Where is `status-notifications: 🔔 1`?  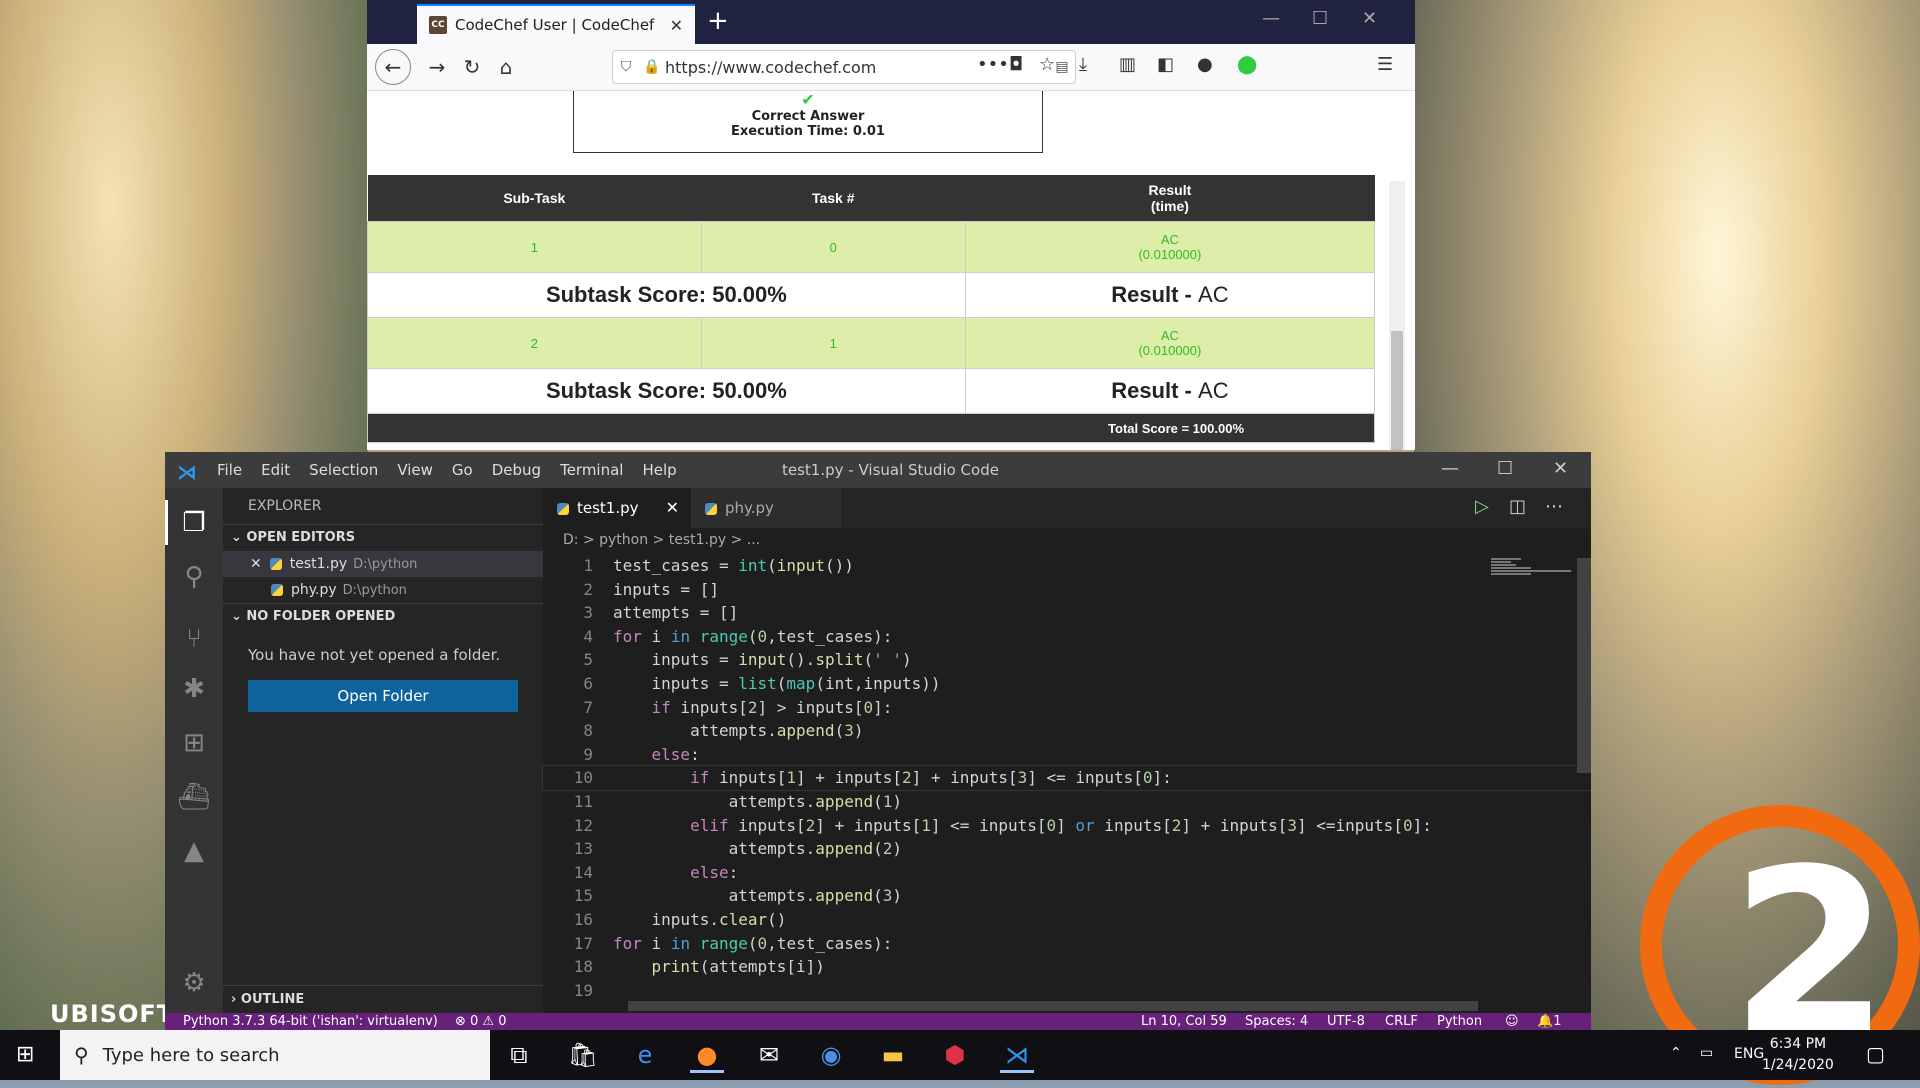
status-notifications: 🔔 1 is located at coordinates (1549, 1021).